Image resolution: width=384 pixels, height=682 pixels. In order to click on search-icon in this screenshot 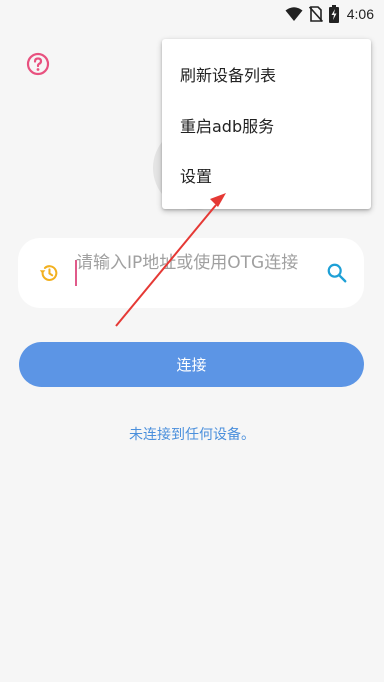, I will do `click(337, 273)`.